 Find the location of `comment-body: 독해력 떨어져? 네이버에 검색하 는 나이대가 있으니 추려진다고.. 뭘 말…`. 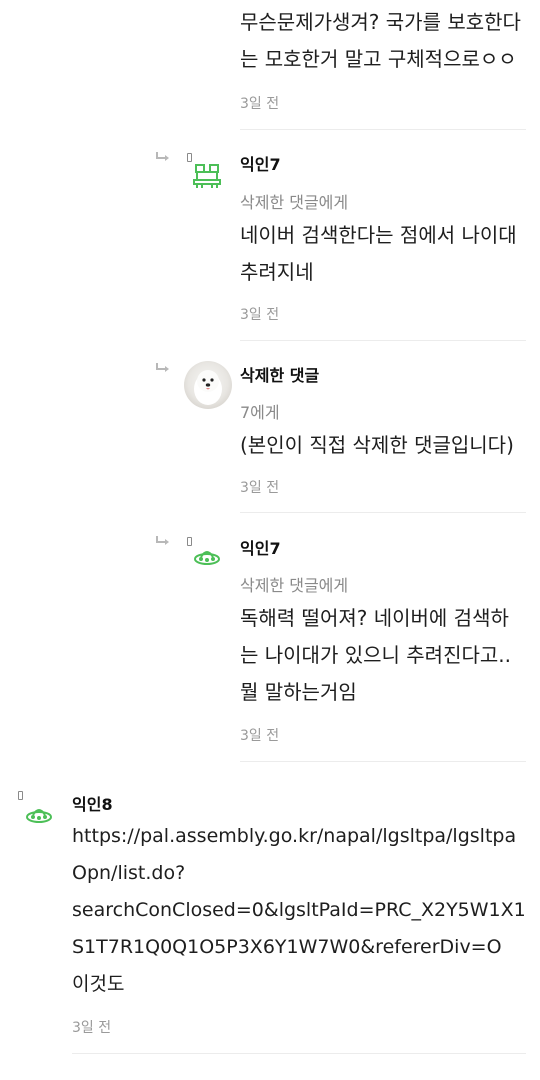

comment-body: 독해력 떨어져? 네이버에 검색하 는 나이대가 있으니 추려진다고.. 뭘 말… is located at coordinates (375, 655).